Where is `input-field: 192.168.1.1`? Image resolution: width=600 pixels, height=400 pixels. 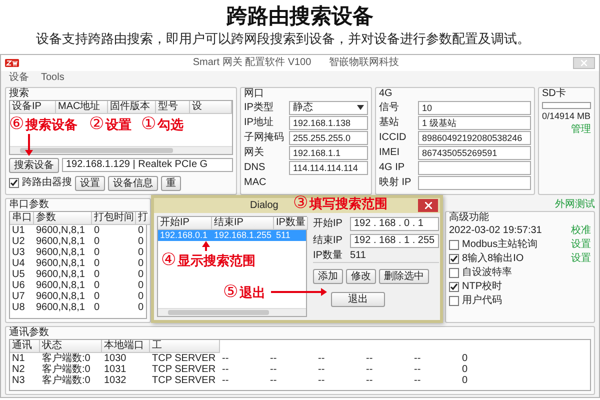
input-field: 192.168.1.1 is located at coordinates (328, 153).